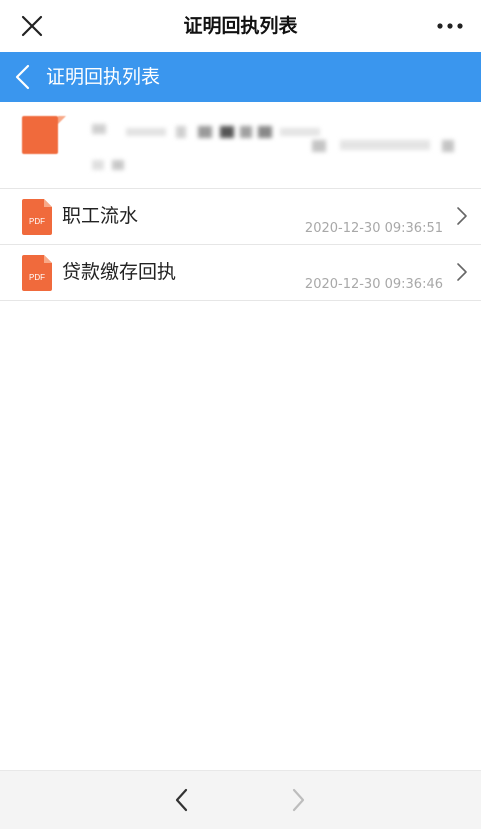  I want to click on record-row-staff-flow: PDF 职工流水 2020-12-30 09:36:51, so click(240, 217).